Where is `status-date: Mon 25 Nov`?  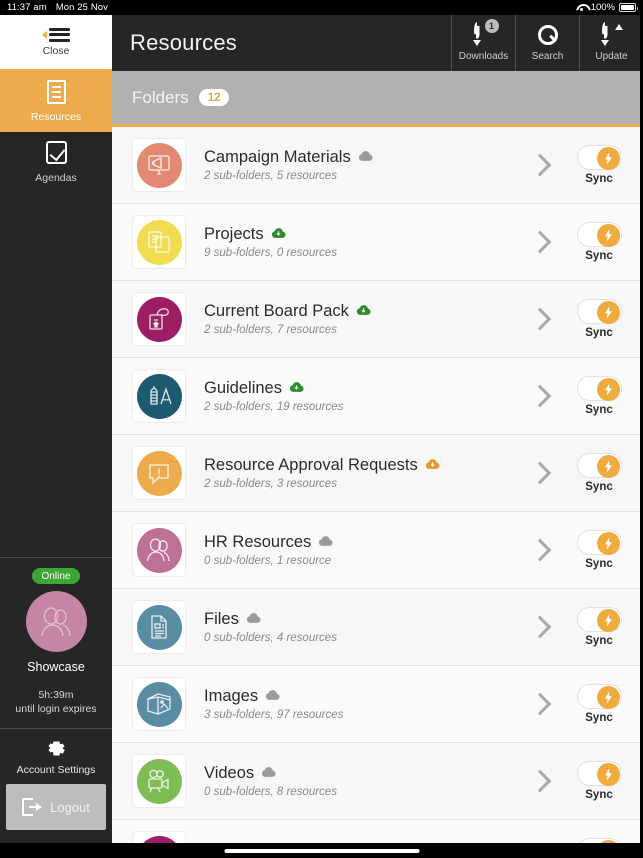
status-date: Mon 25 Nov is located at coordinates (81, 7).